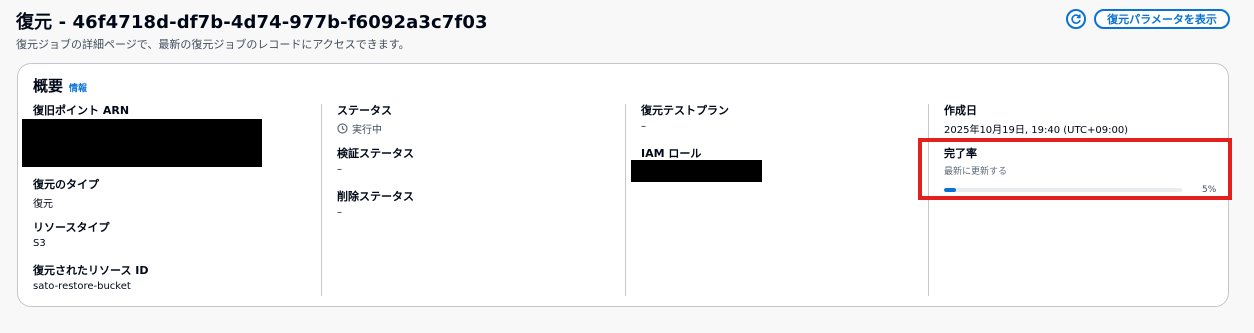 The image size is (1254, 333). I want to click on refresh-icon, so click(1076, 19).